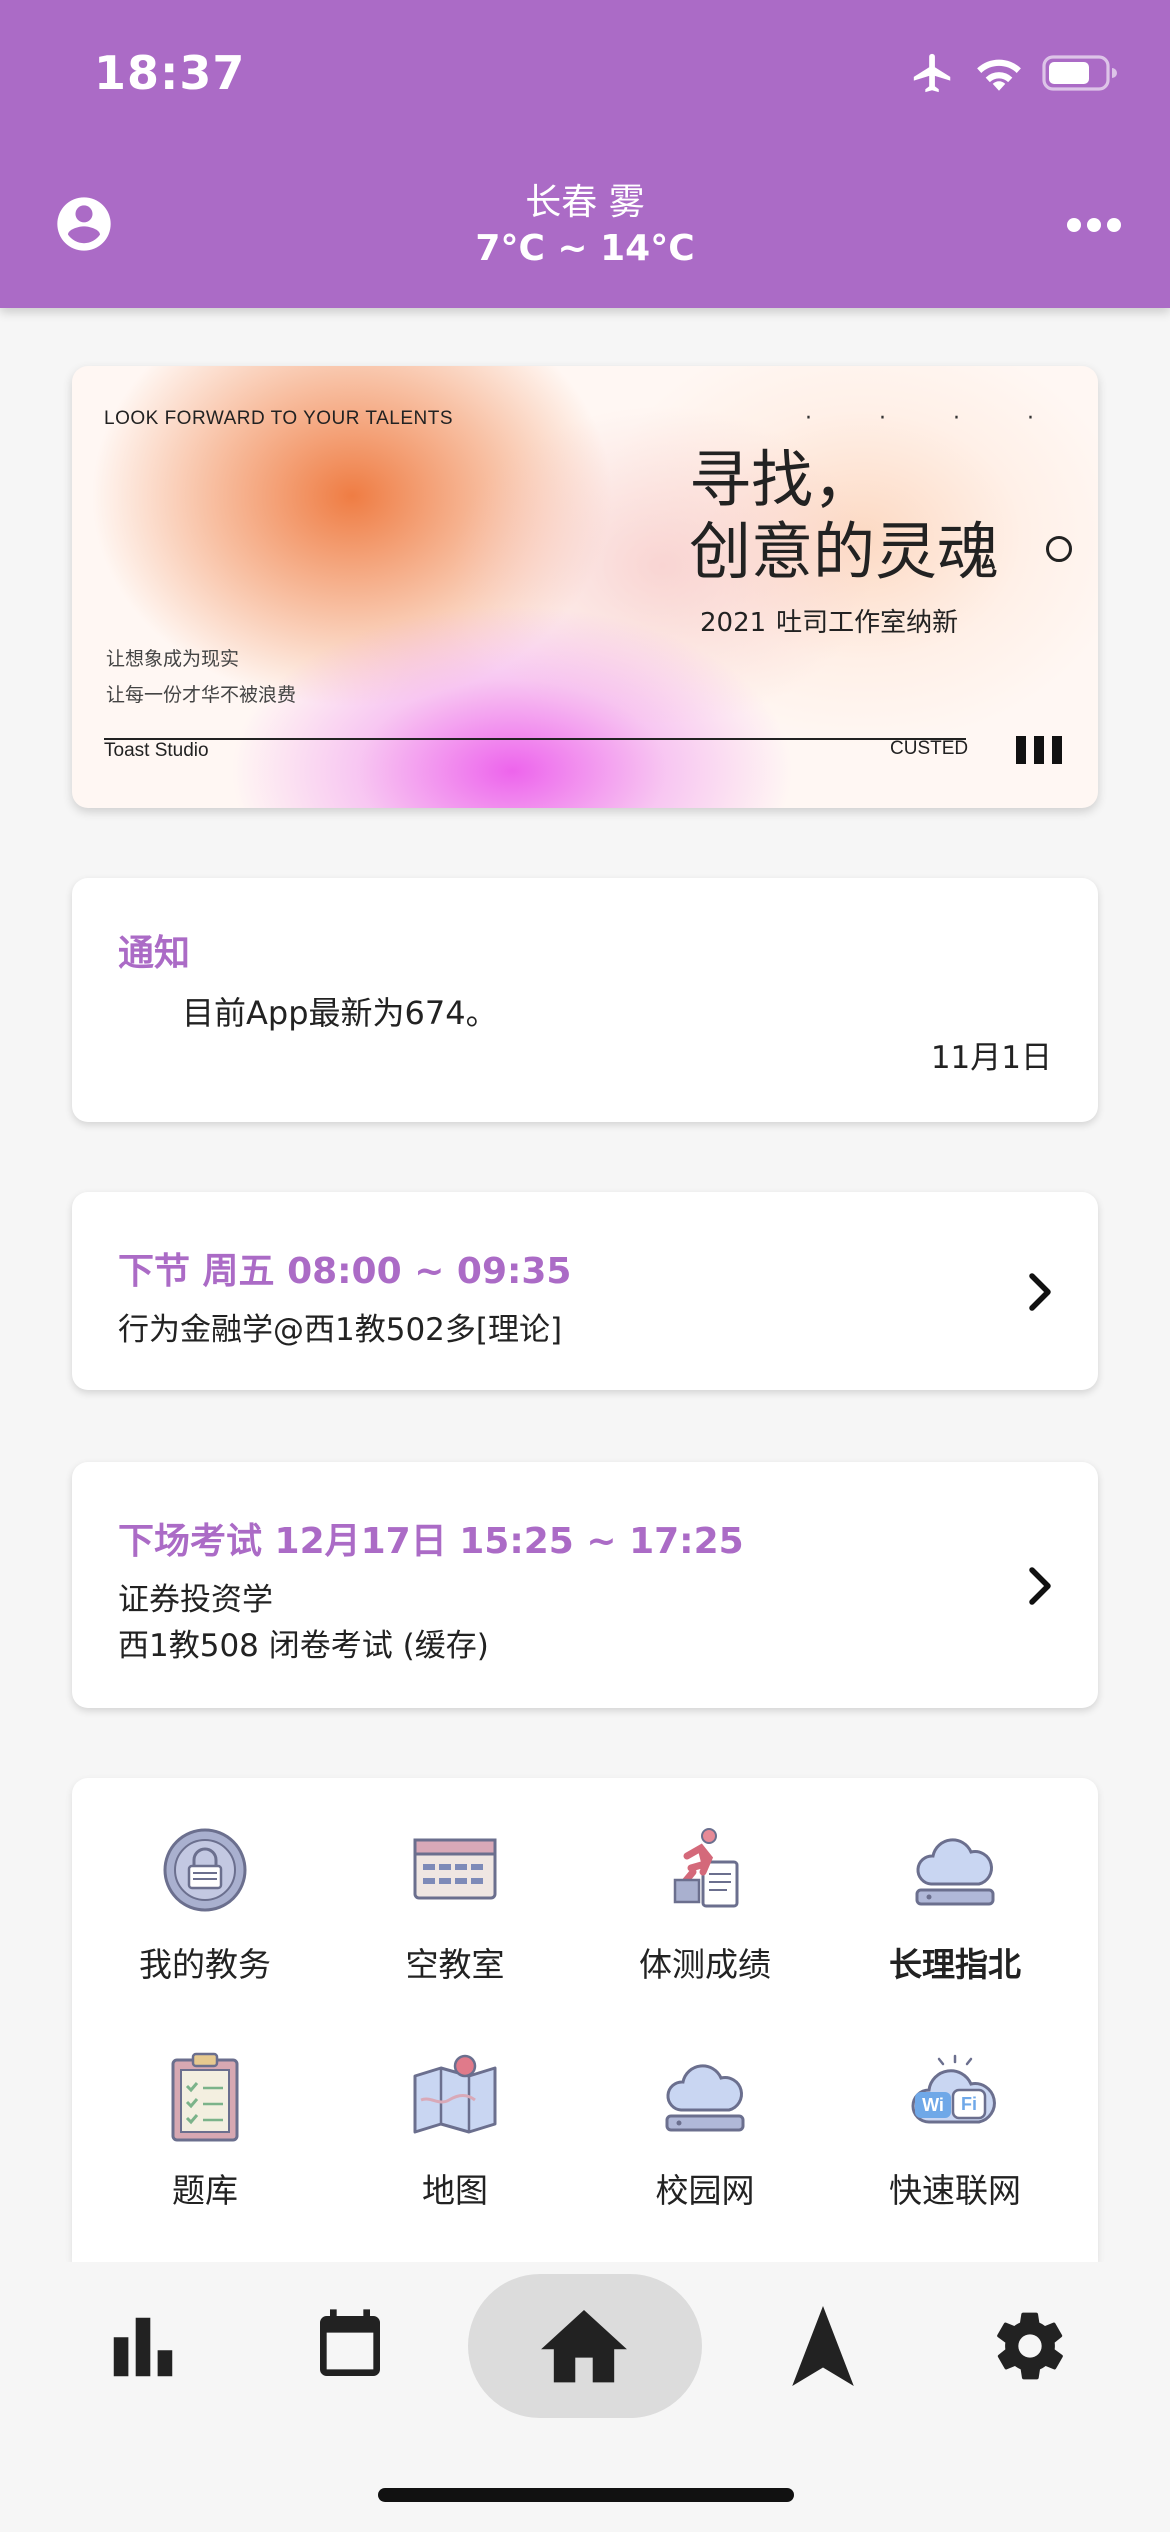 The width and height of the screenshot is (1170, 2532). Describe the element at coordinates (170, 73) in the screenshot. I see `status-time: 18:37` at that location.